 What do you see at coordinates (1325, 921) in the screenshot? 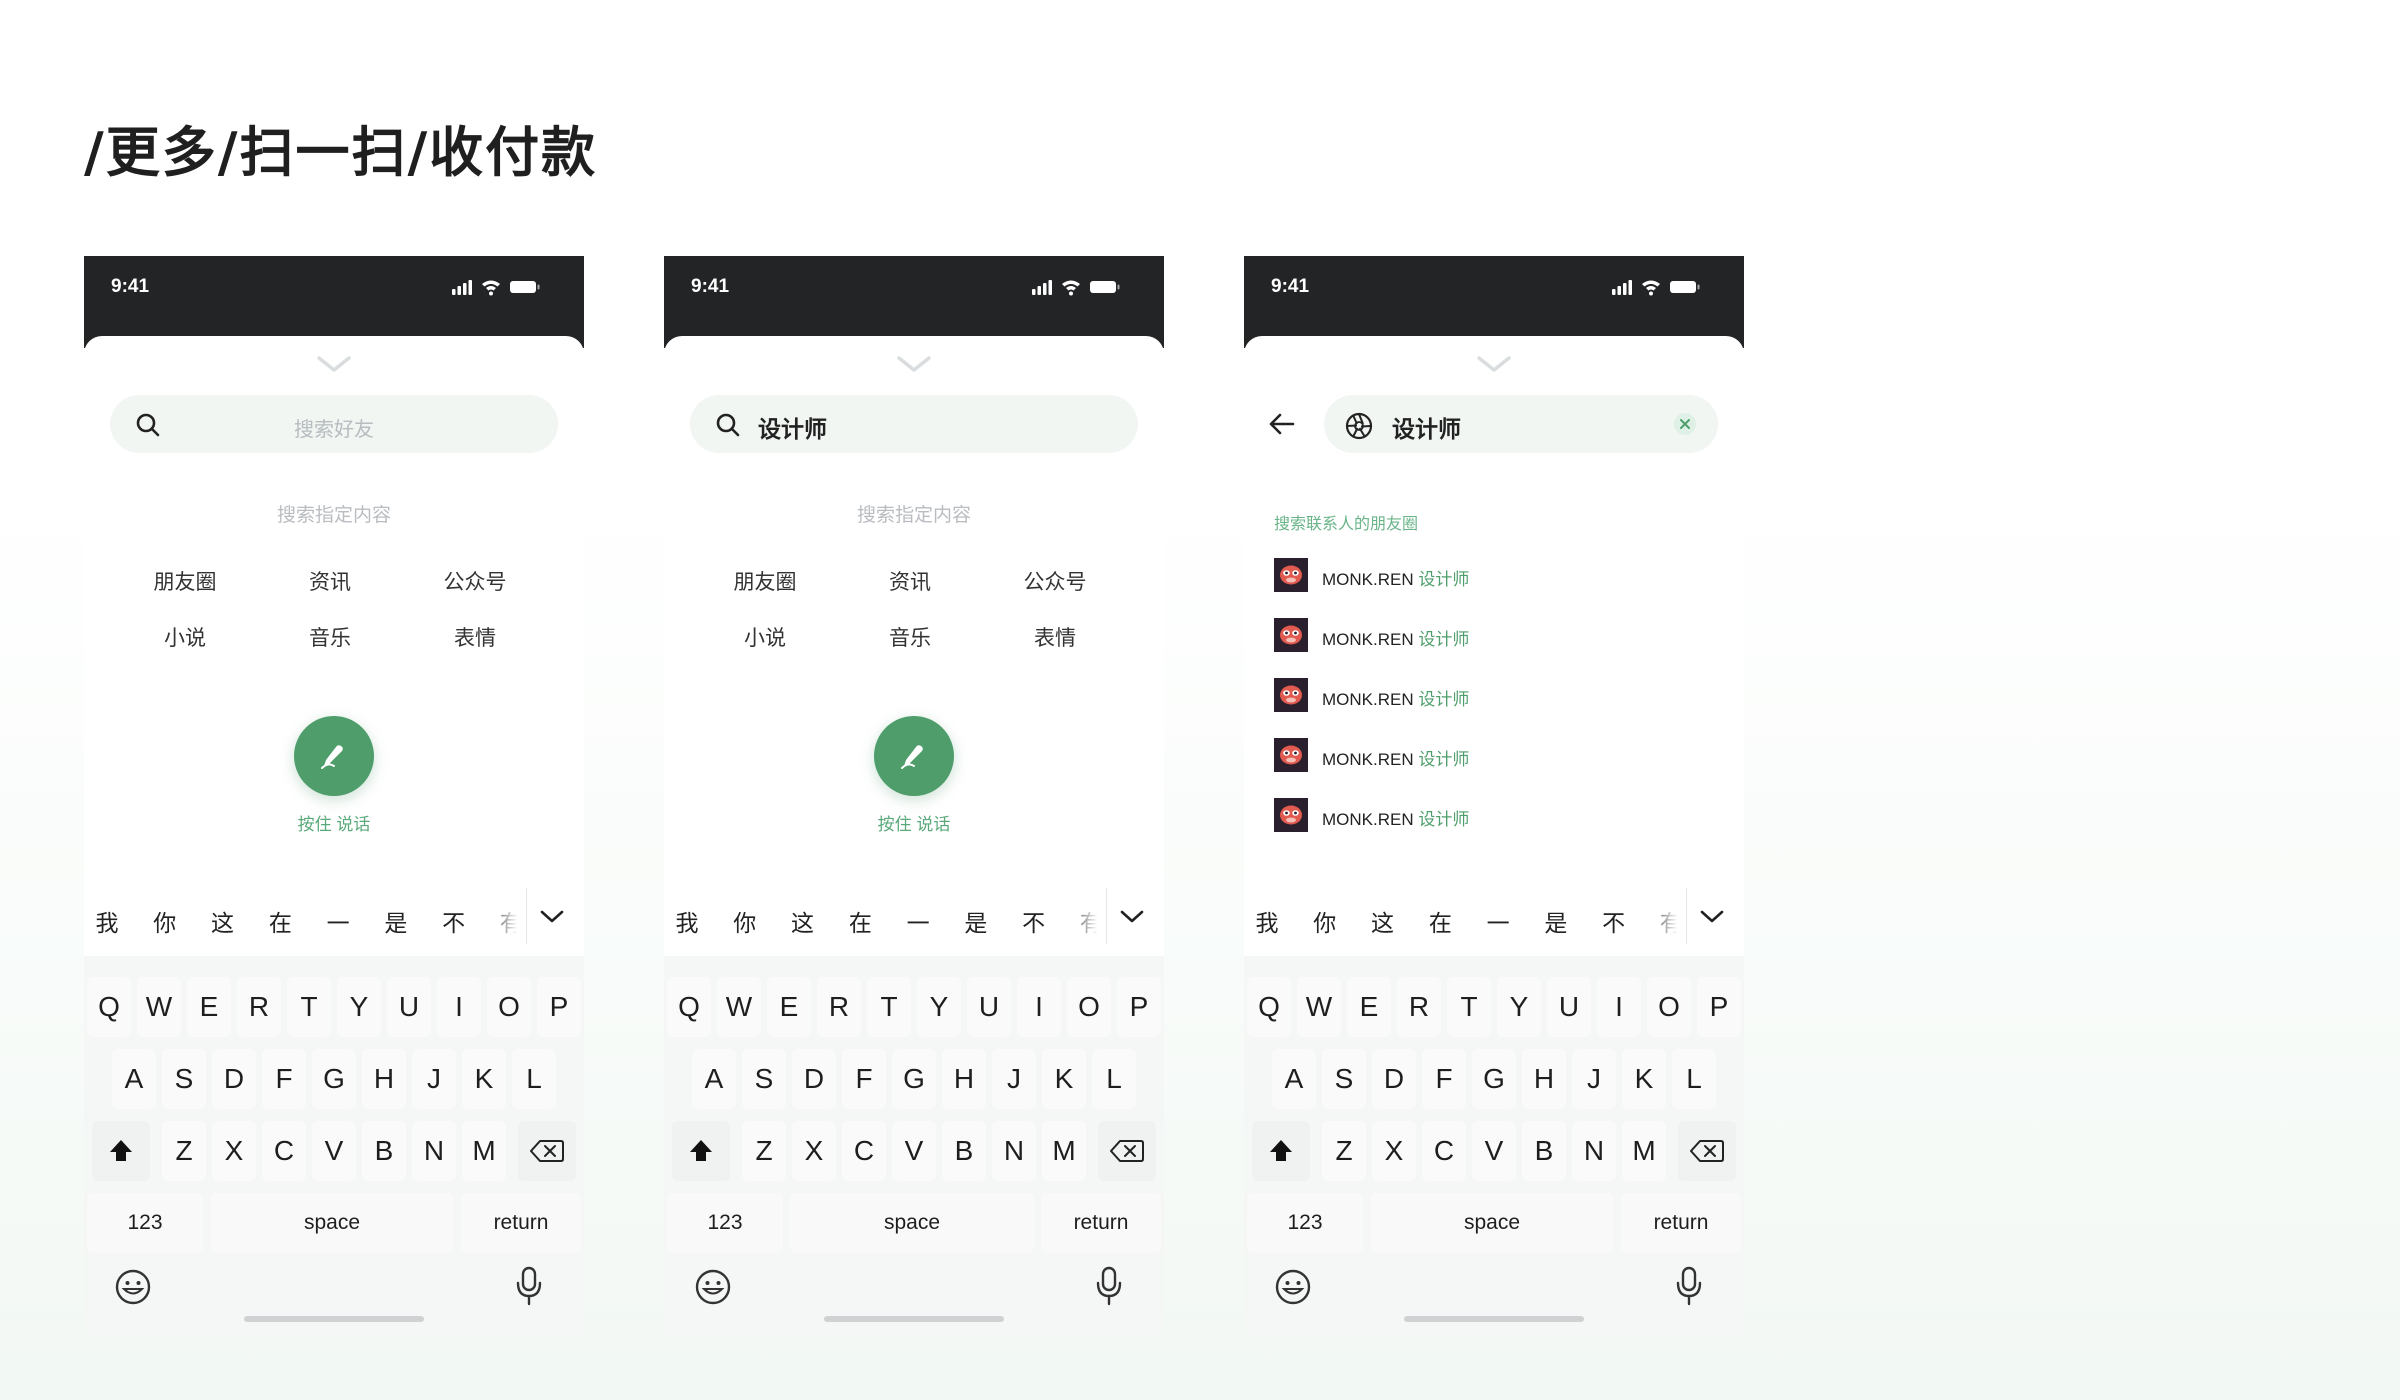
I see `candidate-word: 你` at bounding box center [1325, 921].